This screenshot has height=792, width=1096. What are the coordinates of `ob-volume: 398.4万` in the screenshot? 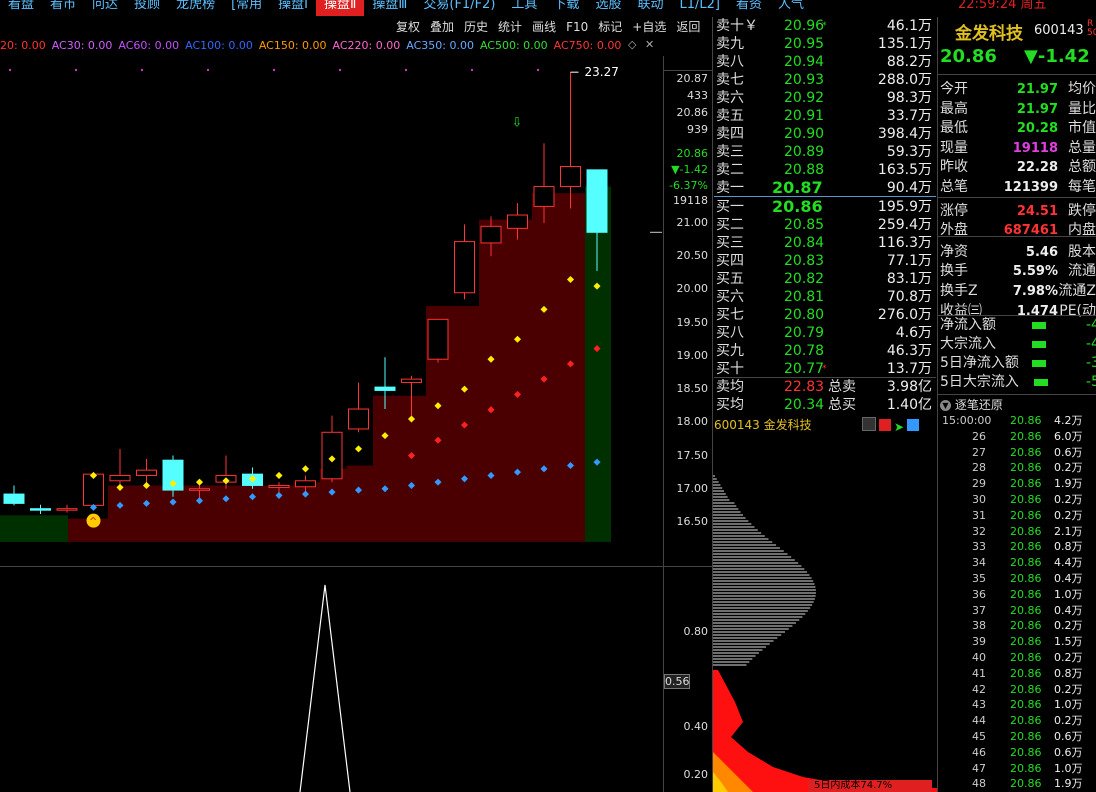 It's located at (904, 134).